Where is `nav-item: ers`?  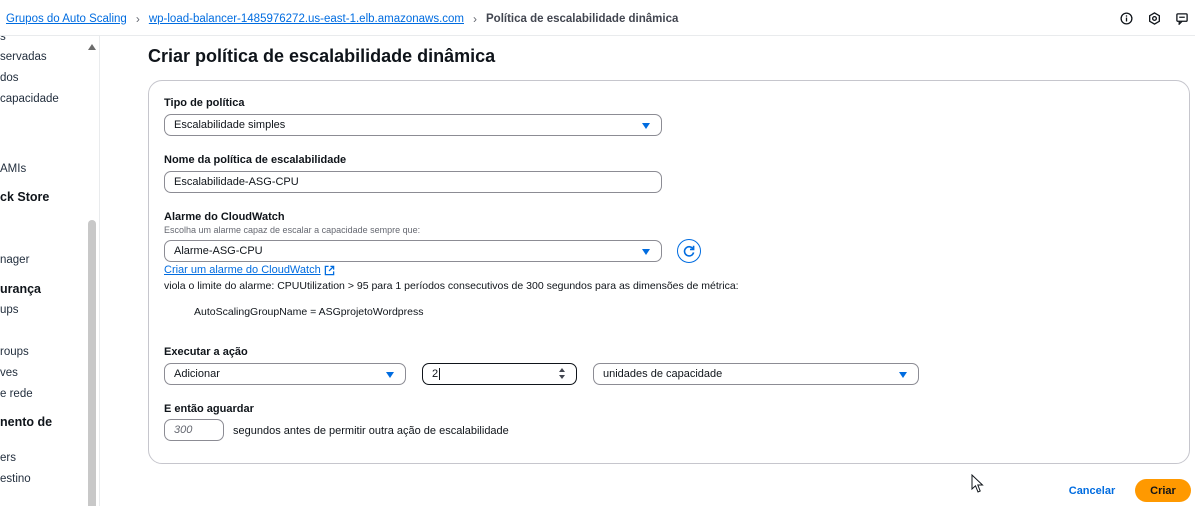
nav-item: ers is located at coordinates (8, 458).